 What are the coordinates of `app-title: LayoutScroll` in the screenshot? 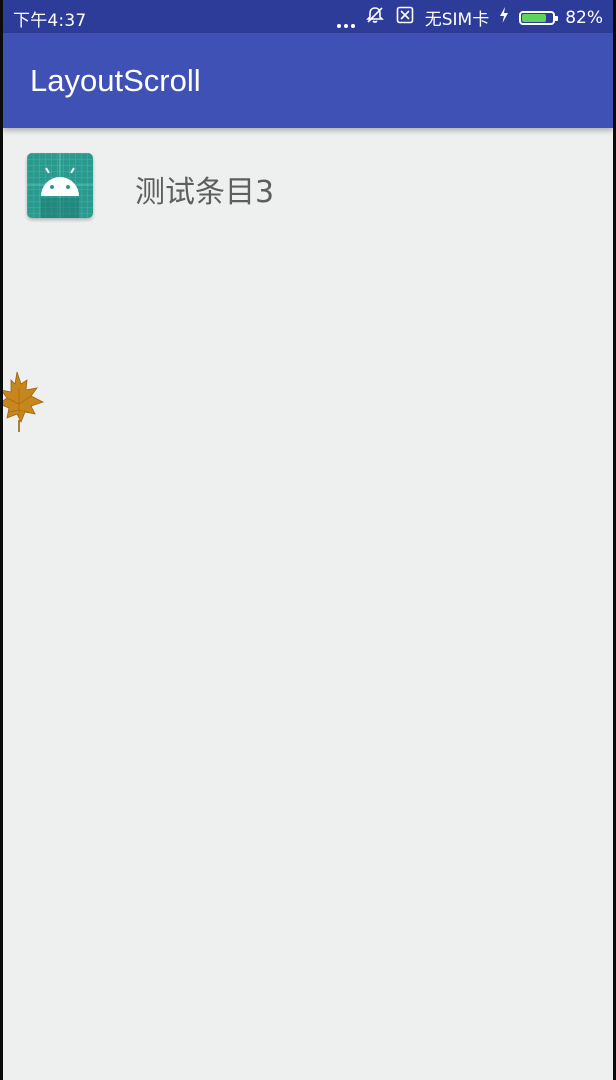 It's located at (115, 80).